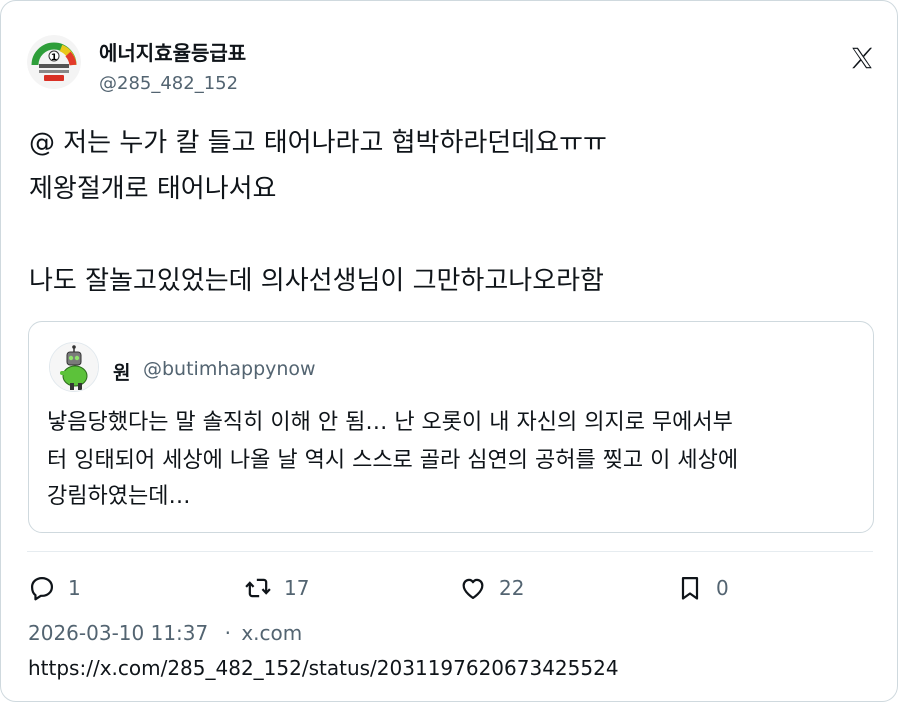 The image size is (900, 704). I want to click on like-count: 22, so click(512, 588).